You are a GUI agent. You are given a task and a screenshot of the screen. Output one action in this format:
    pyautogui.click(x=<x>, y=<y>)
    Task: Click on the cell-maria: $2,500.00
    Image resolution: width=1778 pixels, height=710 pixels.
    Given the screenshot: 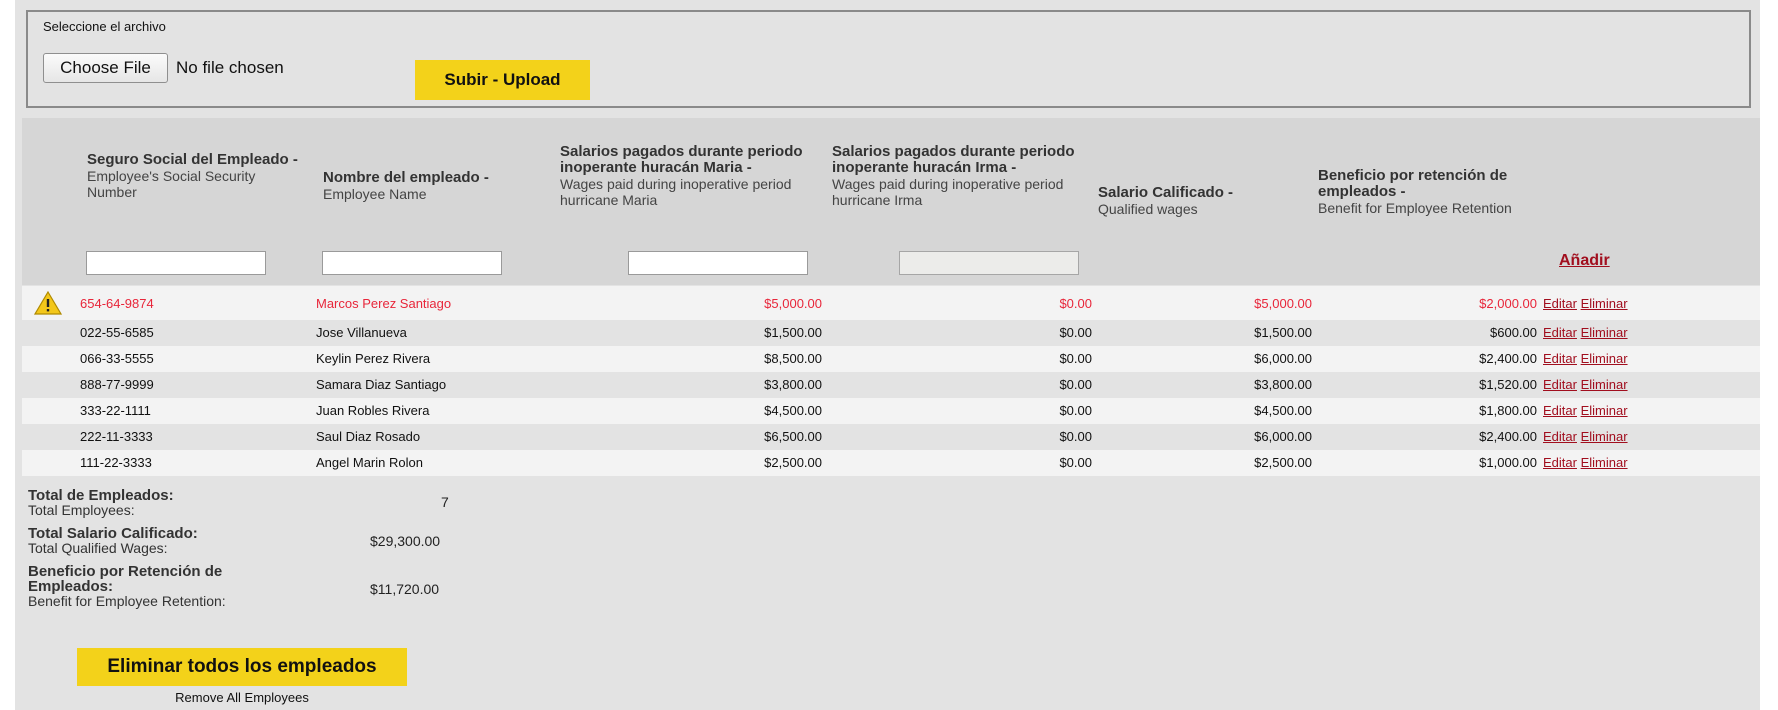 What is the action you would take?
    pyautogui.click(x=793, y=462)
    